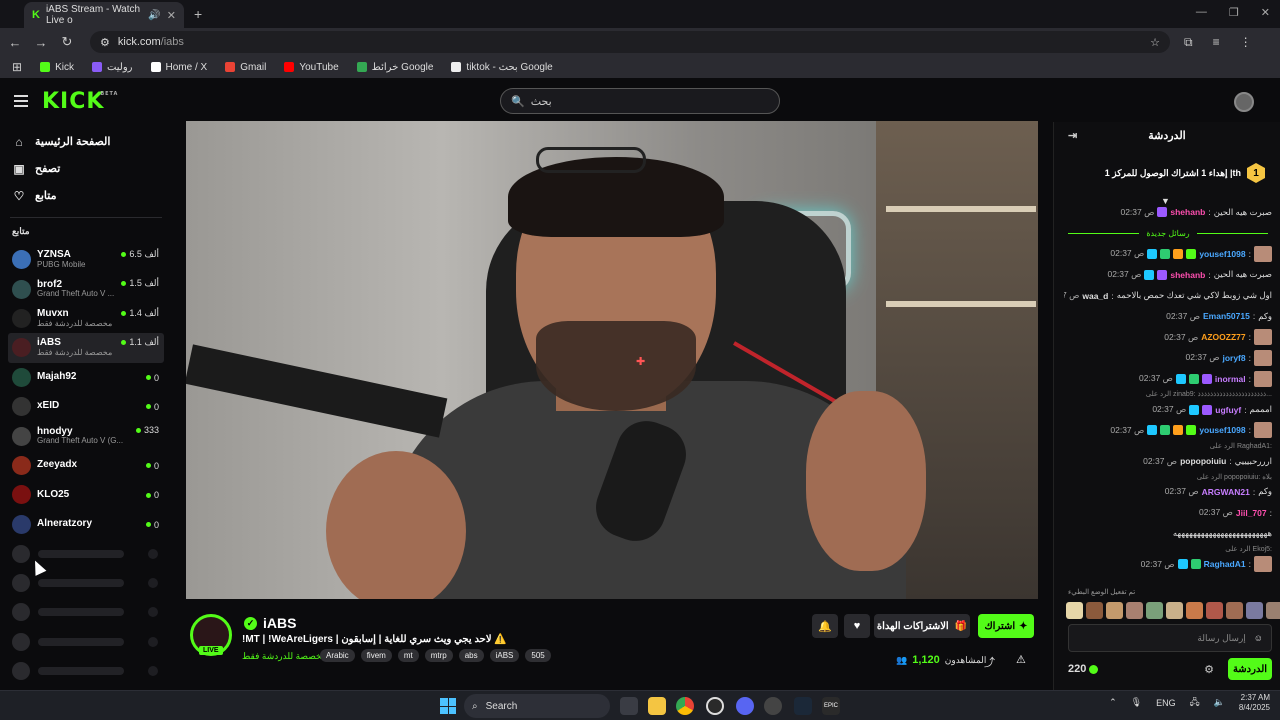 The image size is (1280, 720). Describe the element at coordinates (104, 15) in the screenshot. I see `browser-tab: K iABS Stream - Watch Live o 🔊 ✕` at that location.